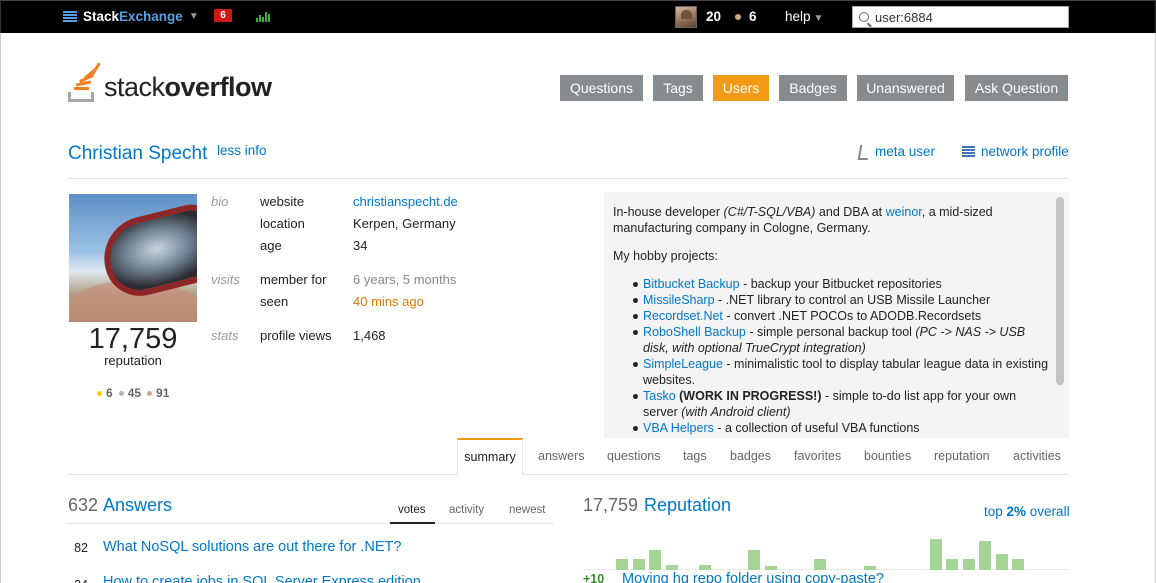 The height and width of the screenshot is (583, 1156). I want to click on nav-unanswered: Unanswered, so click(905, 88).